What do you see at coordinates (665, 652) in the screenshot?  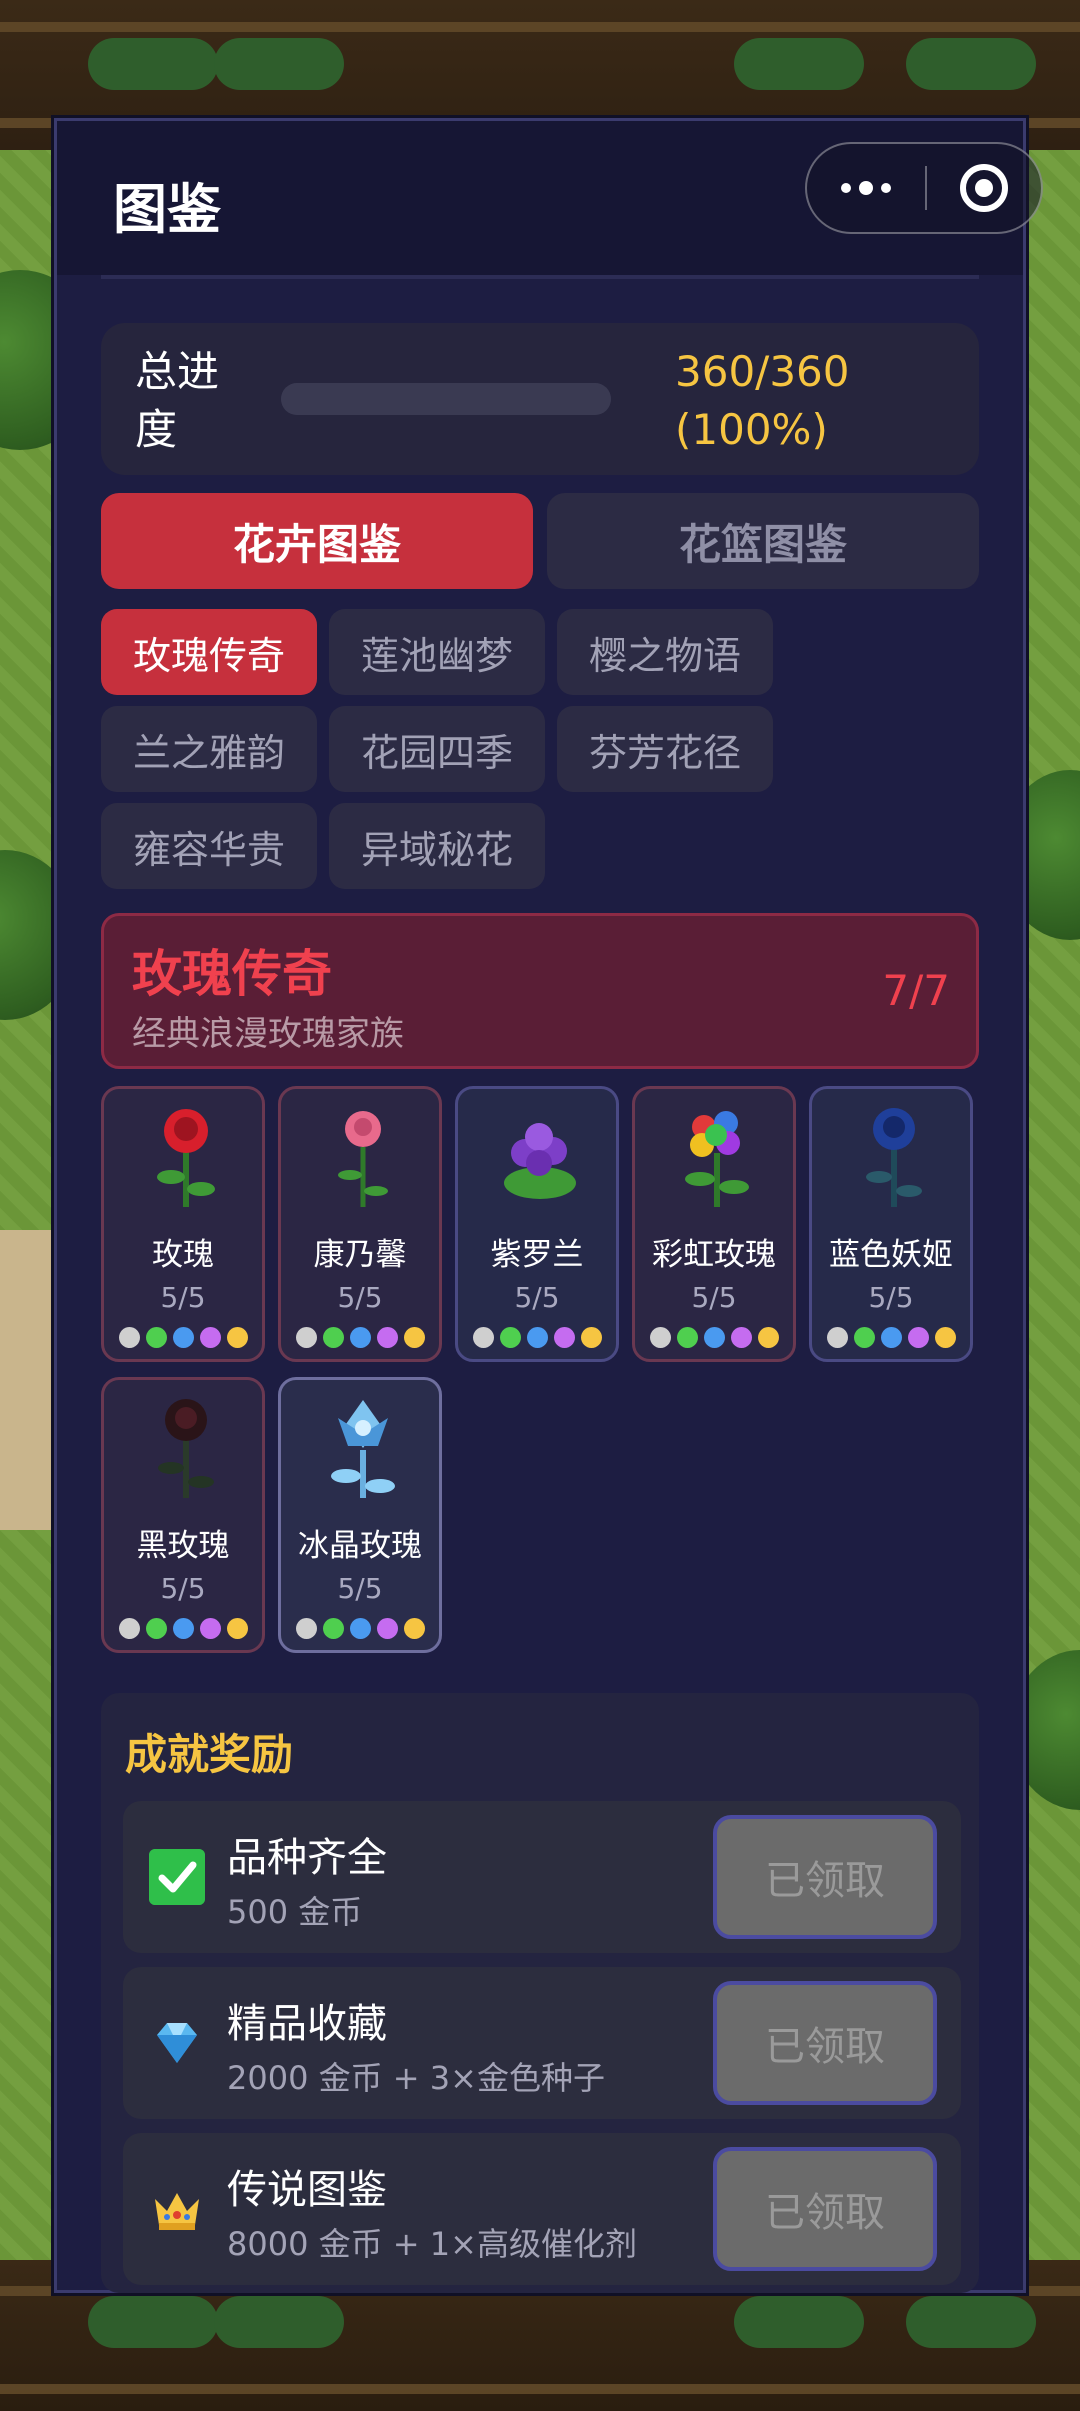 I see `series-tab-sakura-story: 樱之物语` at bounding box center [665, 652].